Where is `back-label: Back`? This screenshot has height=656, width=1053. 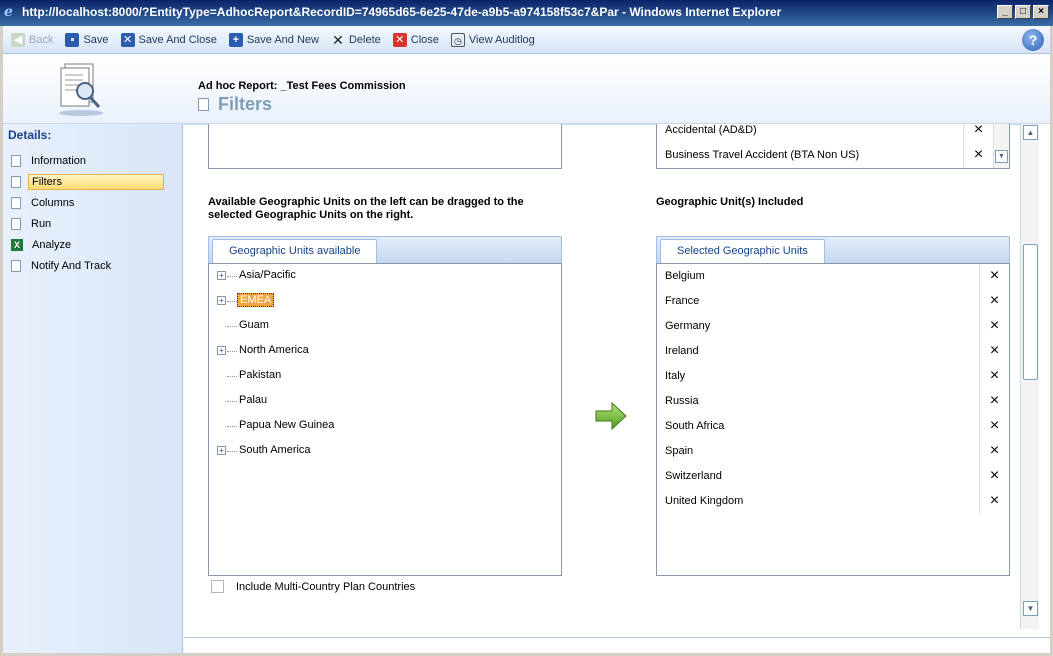
back-label: Back is located at coordinates (41, 39).